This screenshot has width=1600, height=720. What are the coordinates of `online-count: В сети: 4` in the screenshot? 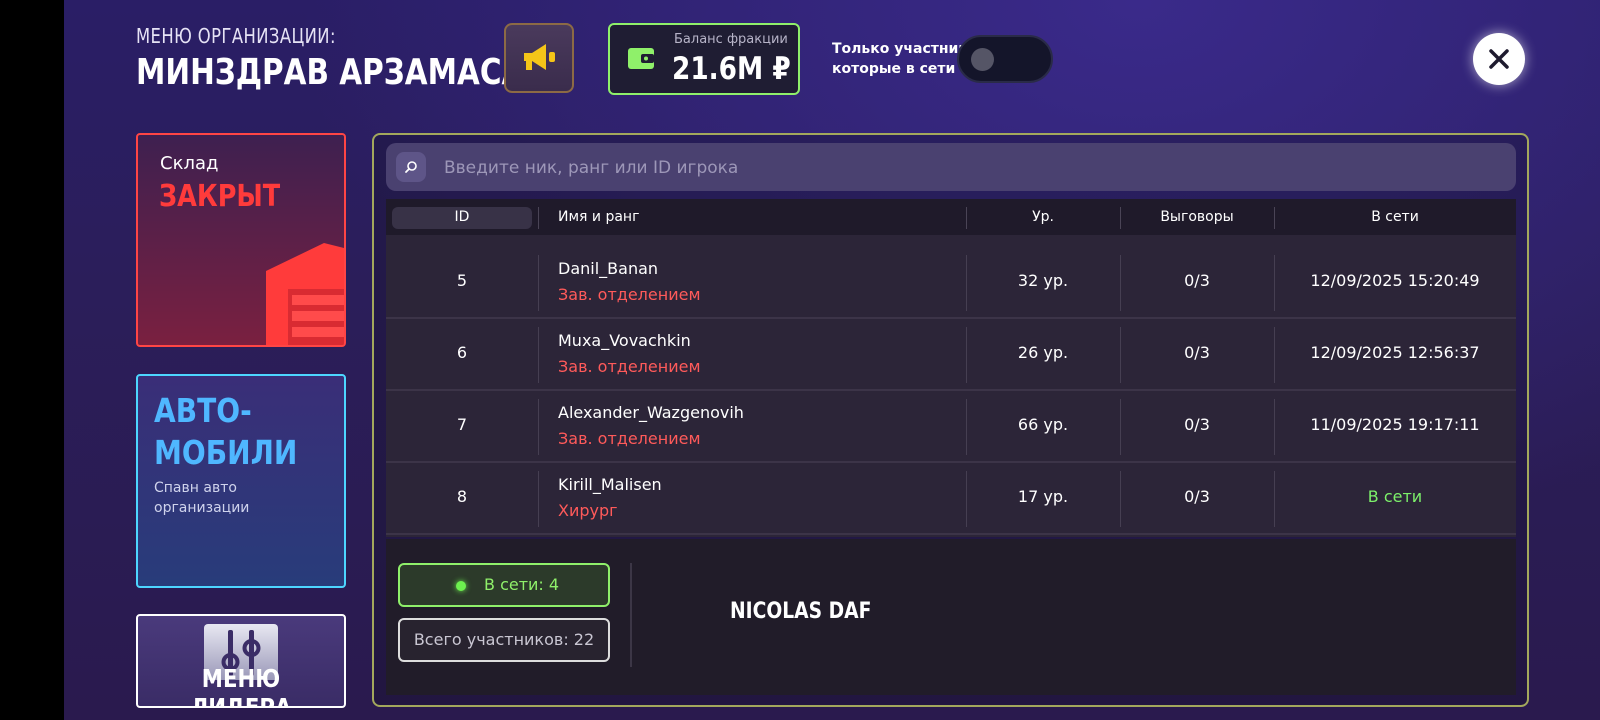 It's located at (522, 584).